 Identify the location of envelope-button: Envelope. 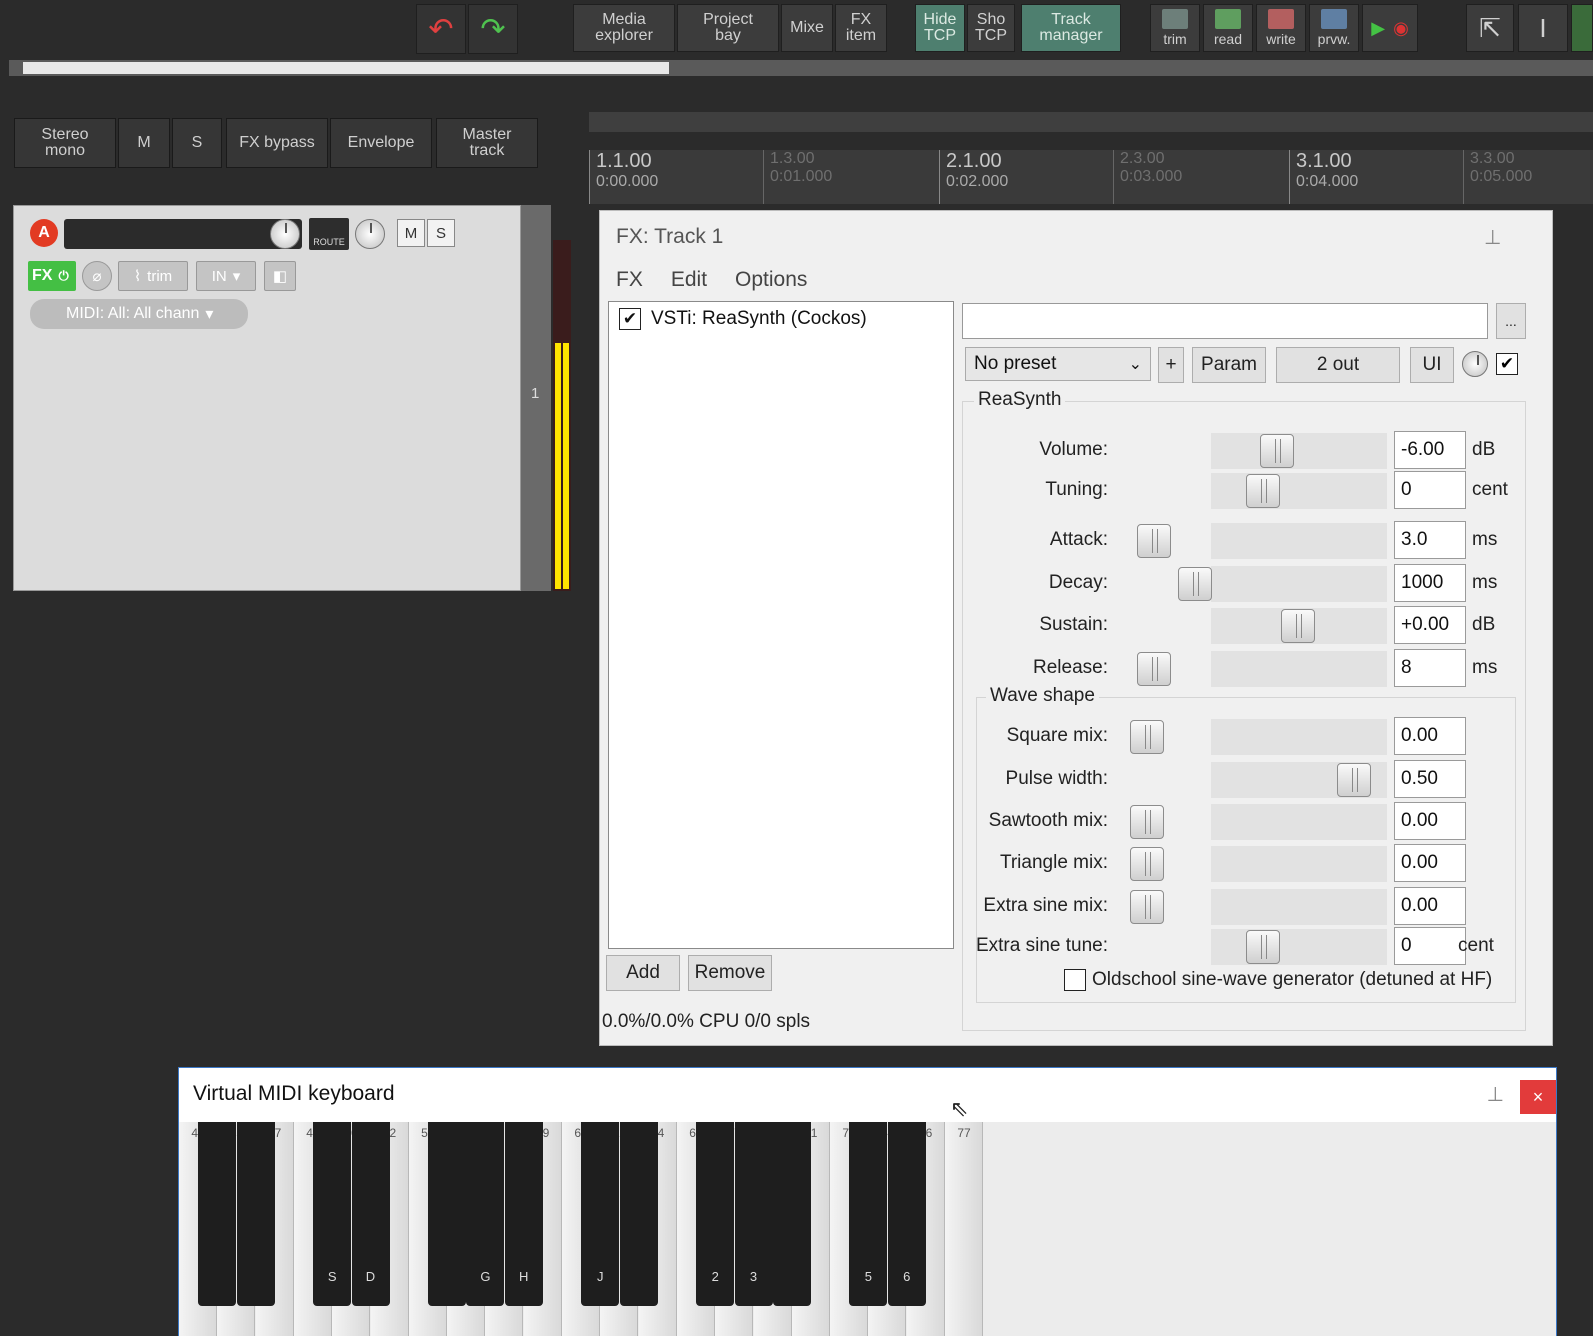
(381, 143).